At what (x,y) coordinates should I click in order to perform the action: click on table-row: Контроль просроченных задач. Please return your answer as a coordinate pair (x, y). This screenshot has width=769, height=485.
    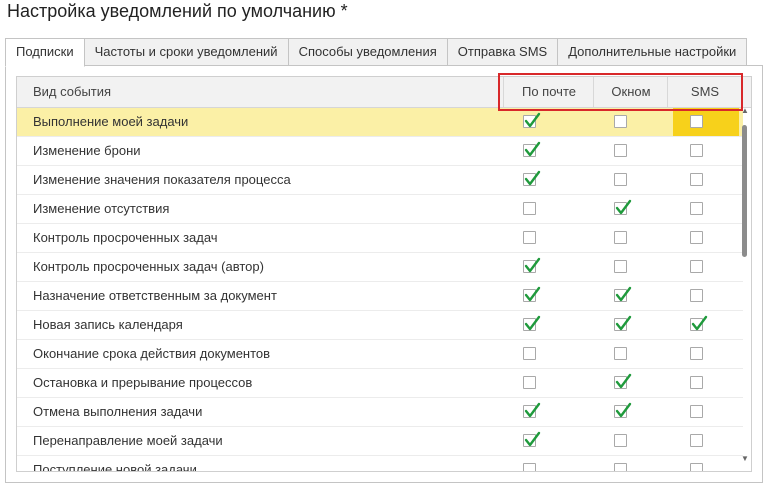
    Looking at the image, I should click on (380, 238).